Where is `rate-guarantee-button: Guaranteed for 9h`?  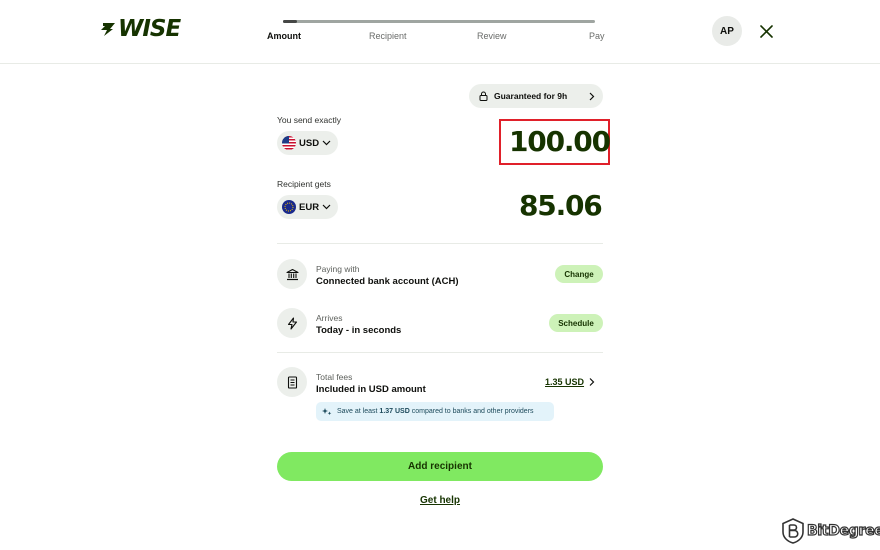 rate-guarantee-button: Guaranteed for 9h is located at coordinates (536, 96).